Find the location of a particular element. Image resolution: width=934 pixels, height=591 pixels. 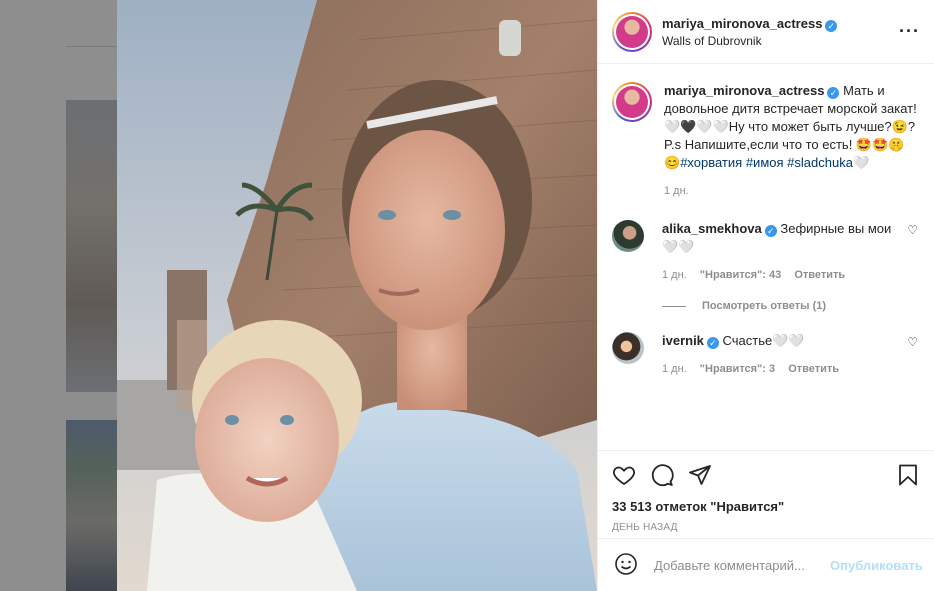

caption-avatar is located at coordinates (632, 102).